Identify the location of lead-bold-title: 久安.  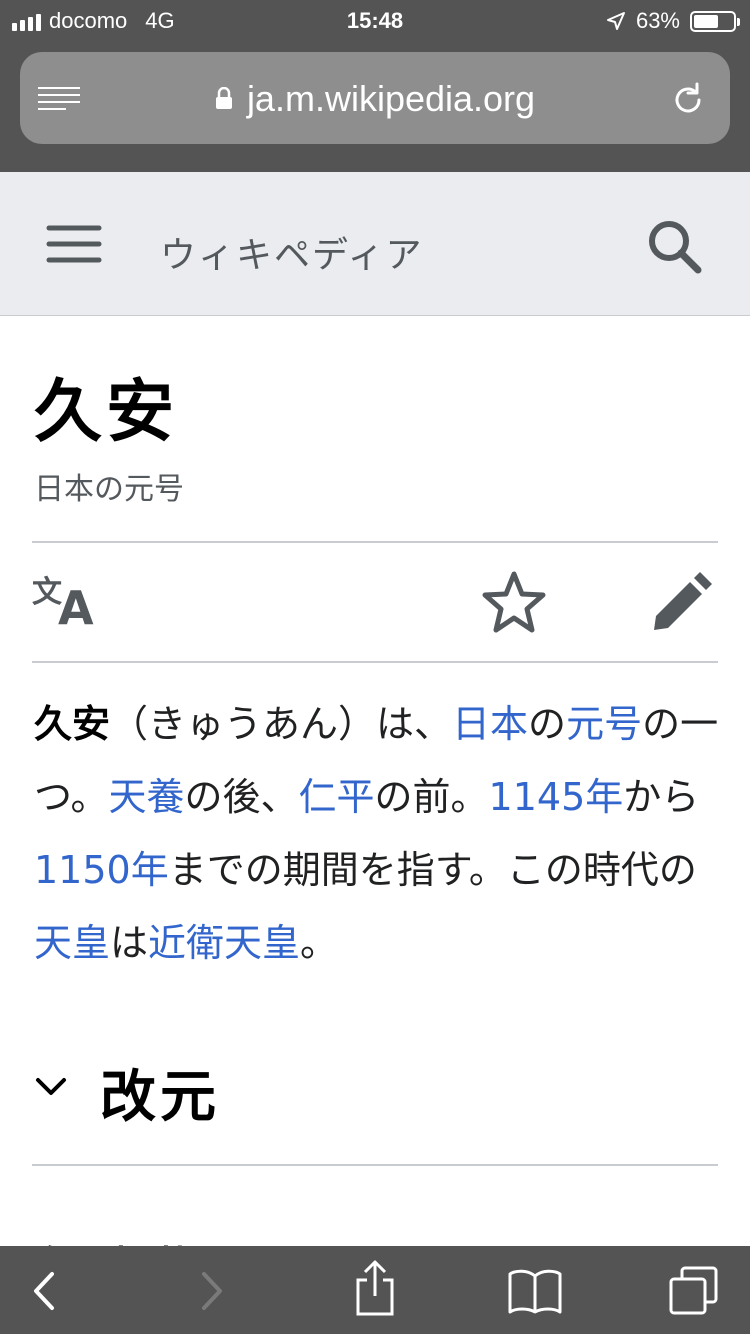
(72, 724).